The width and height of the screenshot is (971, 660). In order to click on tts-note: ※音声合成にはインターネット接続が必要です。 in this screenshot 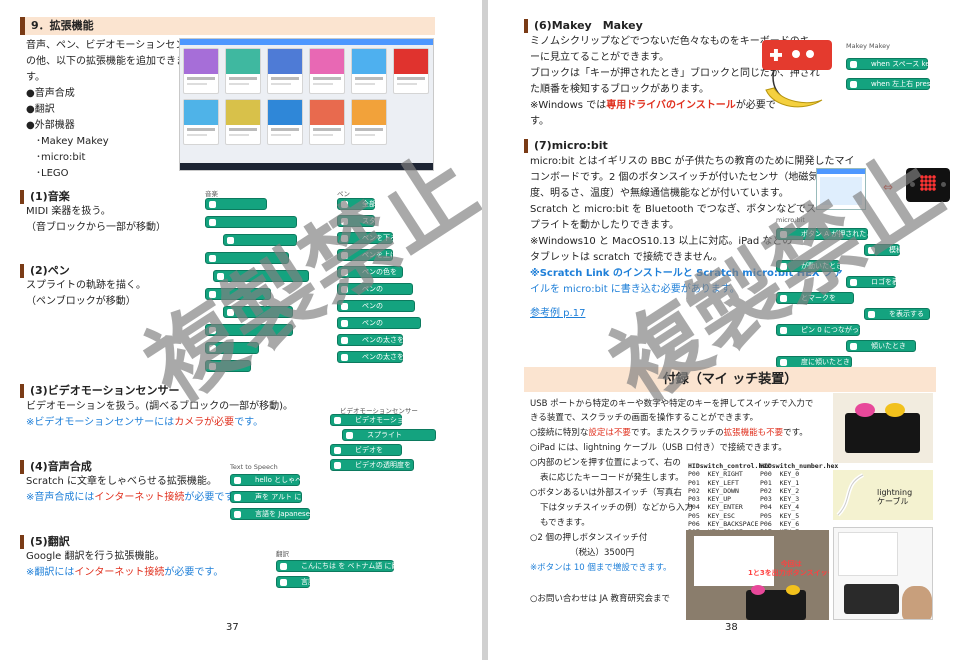, I will do `click(134, 498)`.